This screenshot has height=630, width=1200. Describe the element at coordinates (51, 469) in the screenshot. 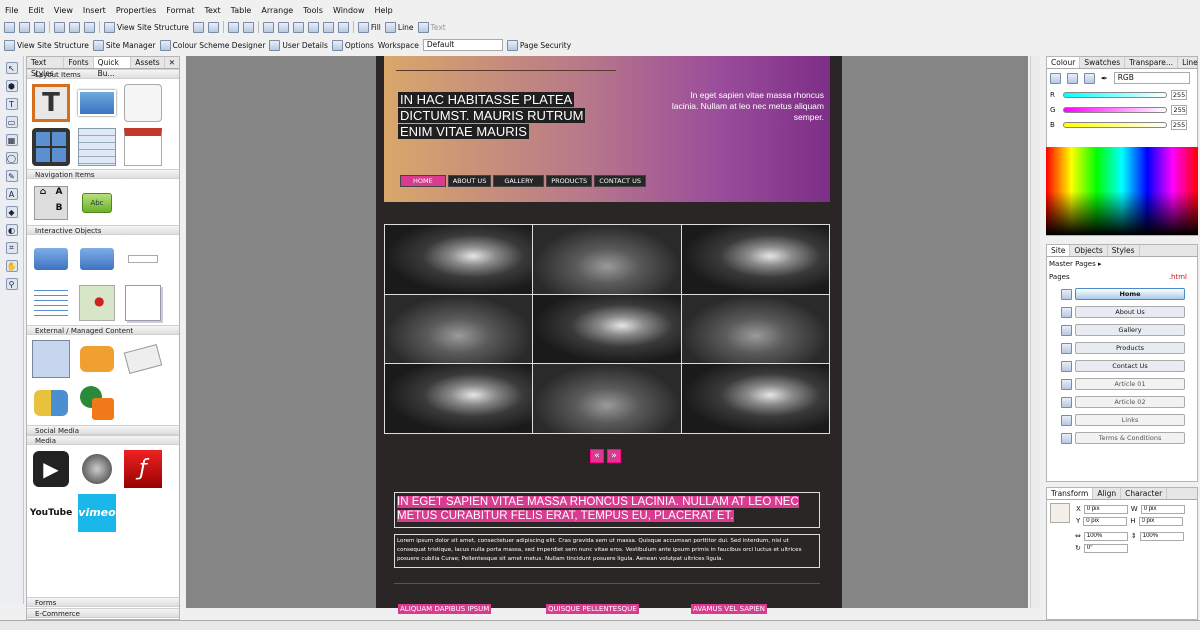

I see `video-player-icon: ▶` at that location.